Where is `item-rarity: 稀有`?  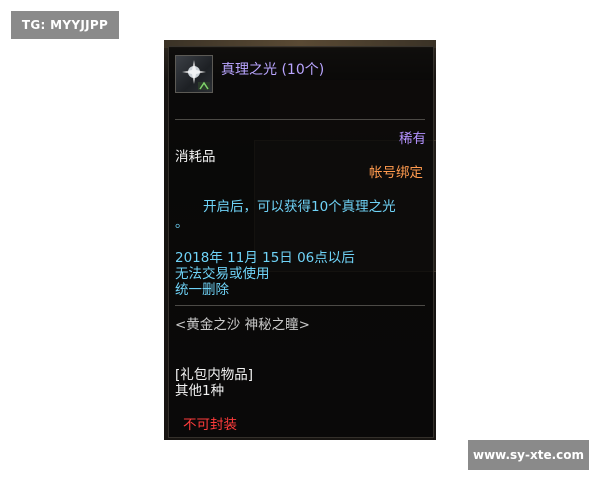 item-rarity: 稀有 is located at coordinates (412, 139).